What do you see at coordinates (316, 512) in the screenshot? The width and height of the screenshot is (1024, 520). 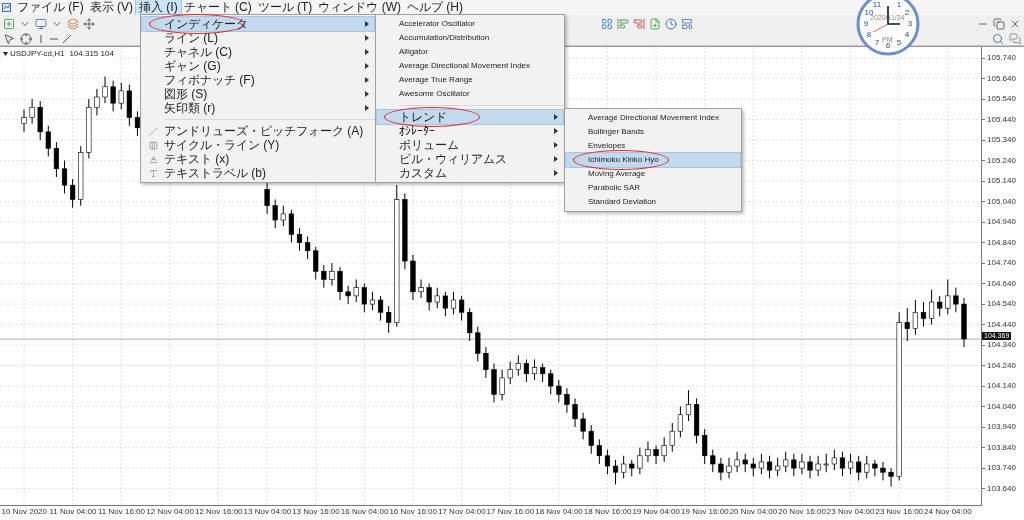 I see `time-label: 13 Nov 16:00` at bounding box center [316, 512].